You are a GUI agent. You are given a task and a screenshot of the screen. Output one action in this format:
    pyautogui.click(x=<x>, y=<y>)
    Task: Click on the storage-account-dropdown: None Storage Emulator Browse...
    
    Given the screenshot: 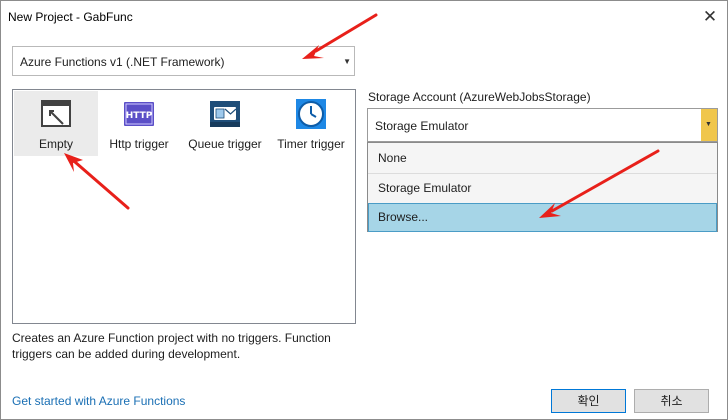 What is the action you would take?
    pyautogui.click(x=542, y=187)
    